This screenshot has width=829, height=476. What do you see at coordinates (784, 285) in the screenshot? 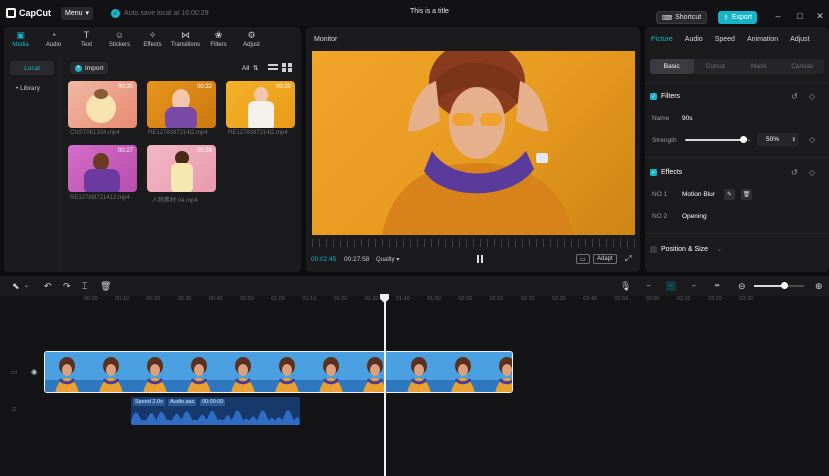
I see `zoom-slider-handle` at bounding box center [784, 285].